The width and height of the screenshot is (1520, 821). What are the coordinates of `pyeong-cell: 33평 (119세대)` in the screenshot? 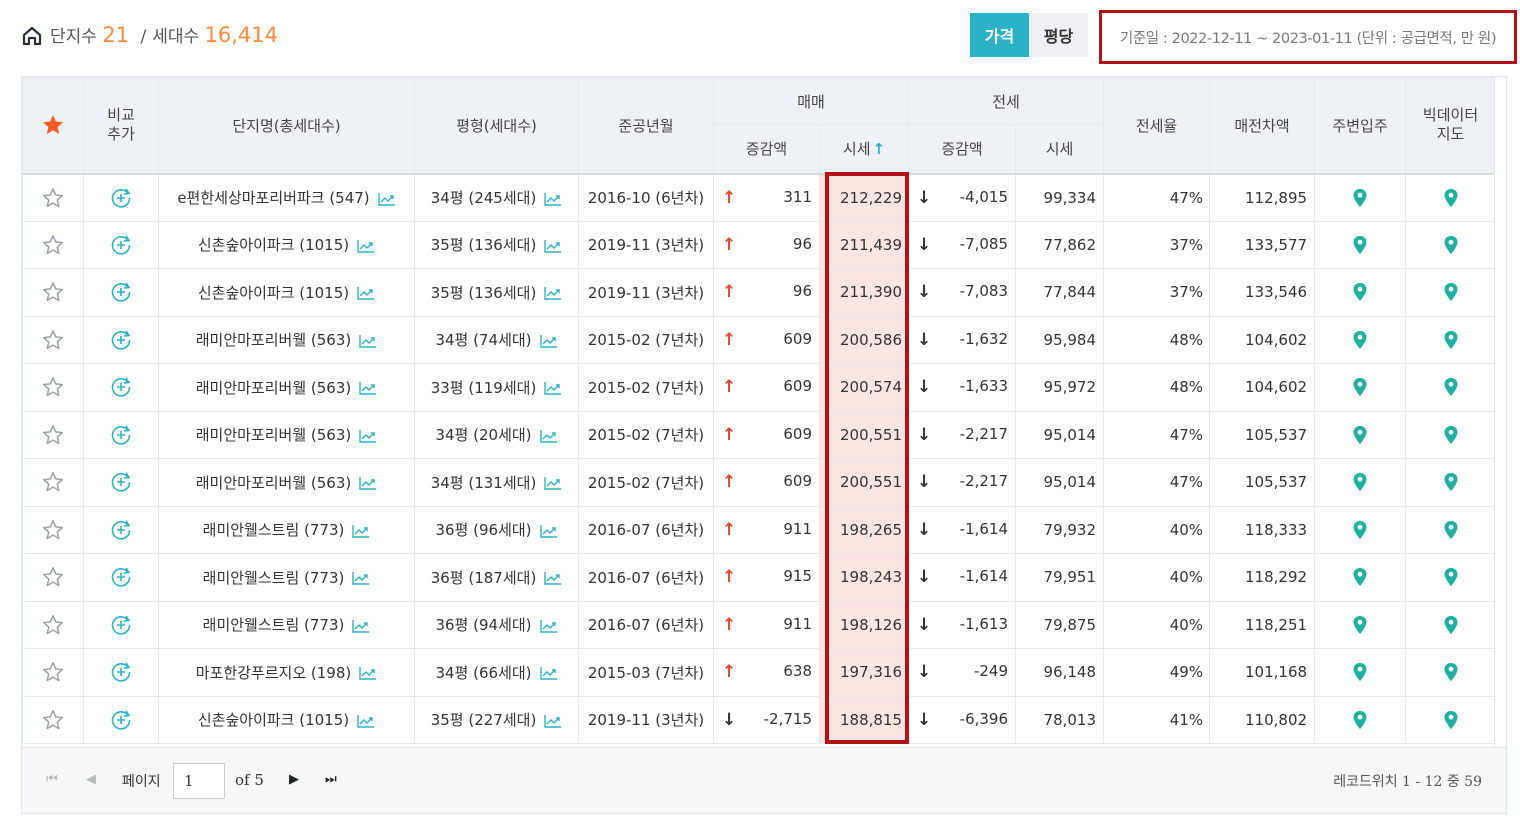 It's located at (496, 387).